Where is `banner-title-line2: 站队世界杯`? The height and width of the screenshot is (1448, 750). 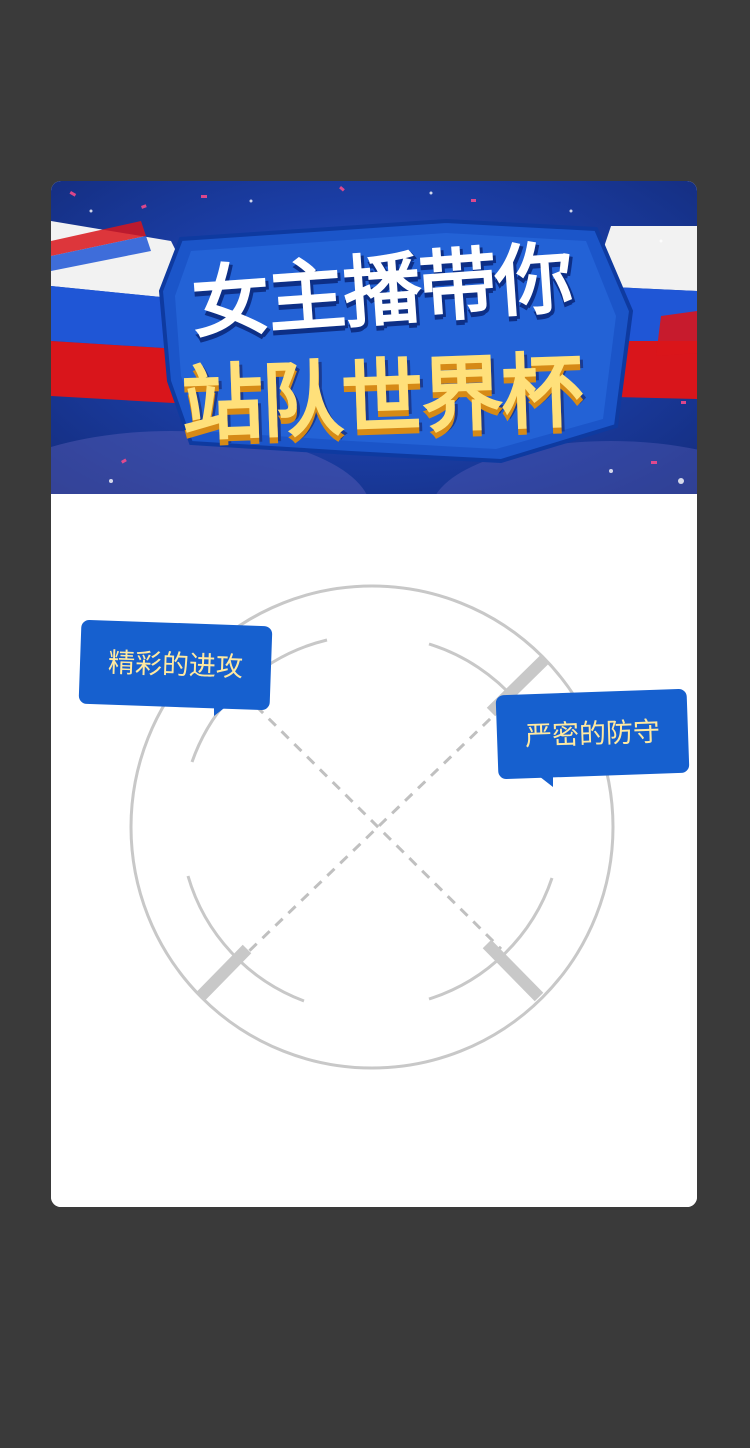 banner-title-line2: 站队世界杯 is located at coordinates (381, 398).